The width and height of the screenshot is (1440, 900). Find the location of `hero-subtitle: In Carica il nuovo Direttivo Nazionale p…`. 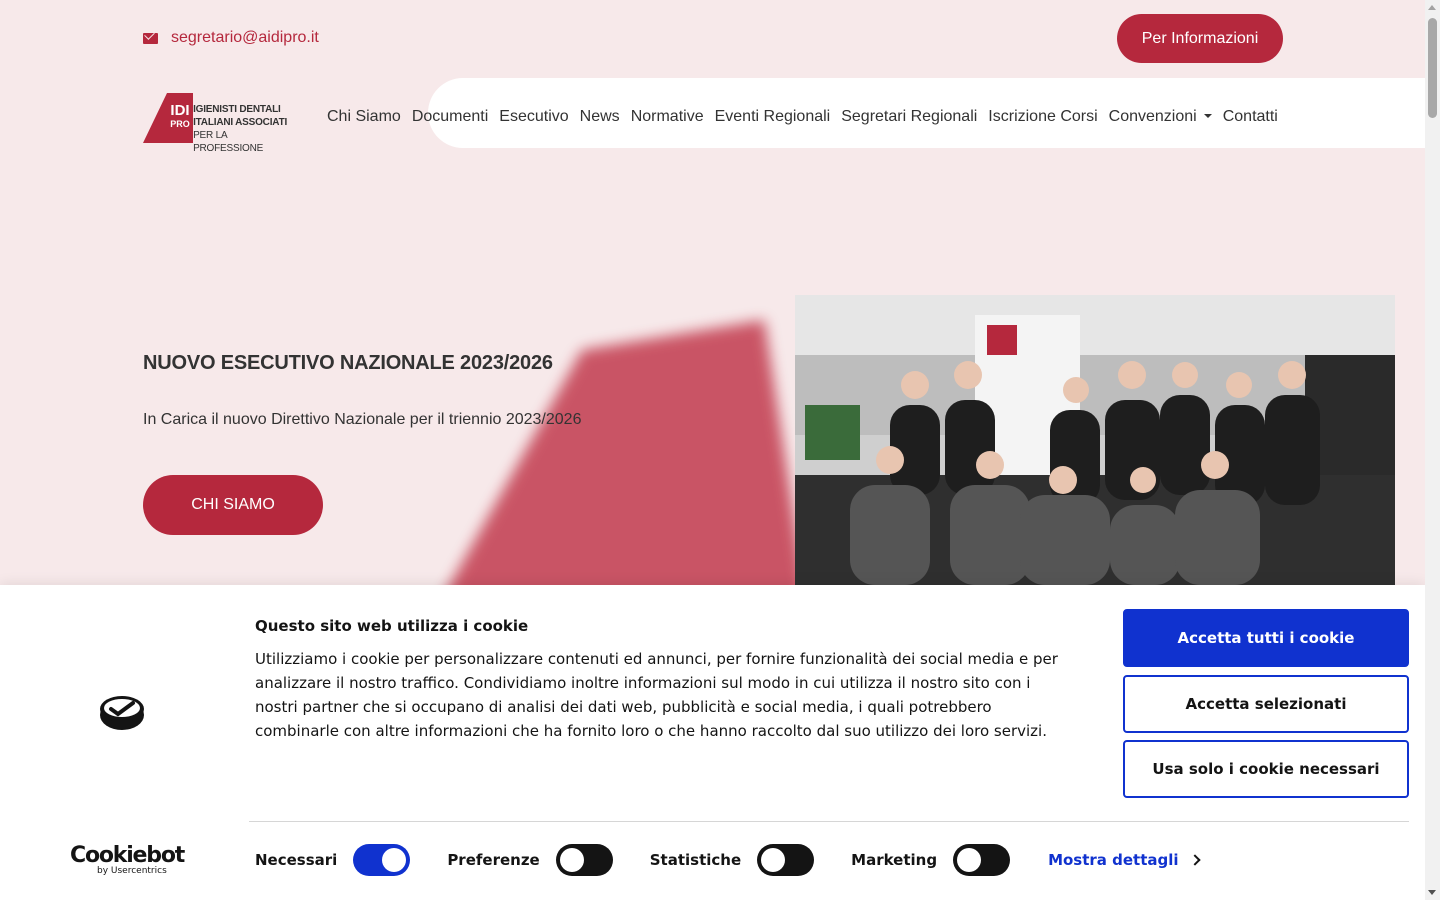

hero-subtitle: In Carica il nuovo Direttivo Nazionale p… is located at coordinates (362, 419).